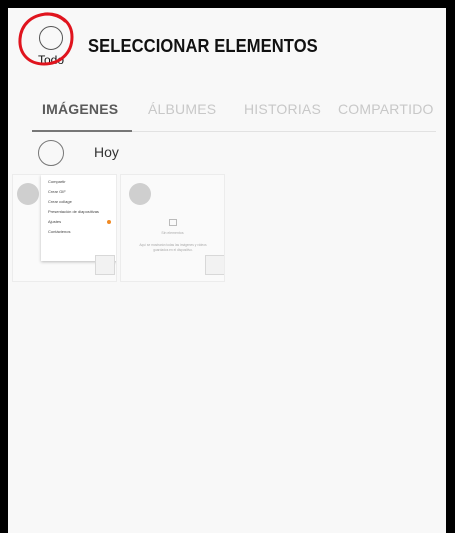  I want to click on select-all-checkbox, so click(51, 38).